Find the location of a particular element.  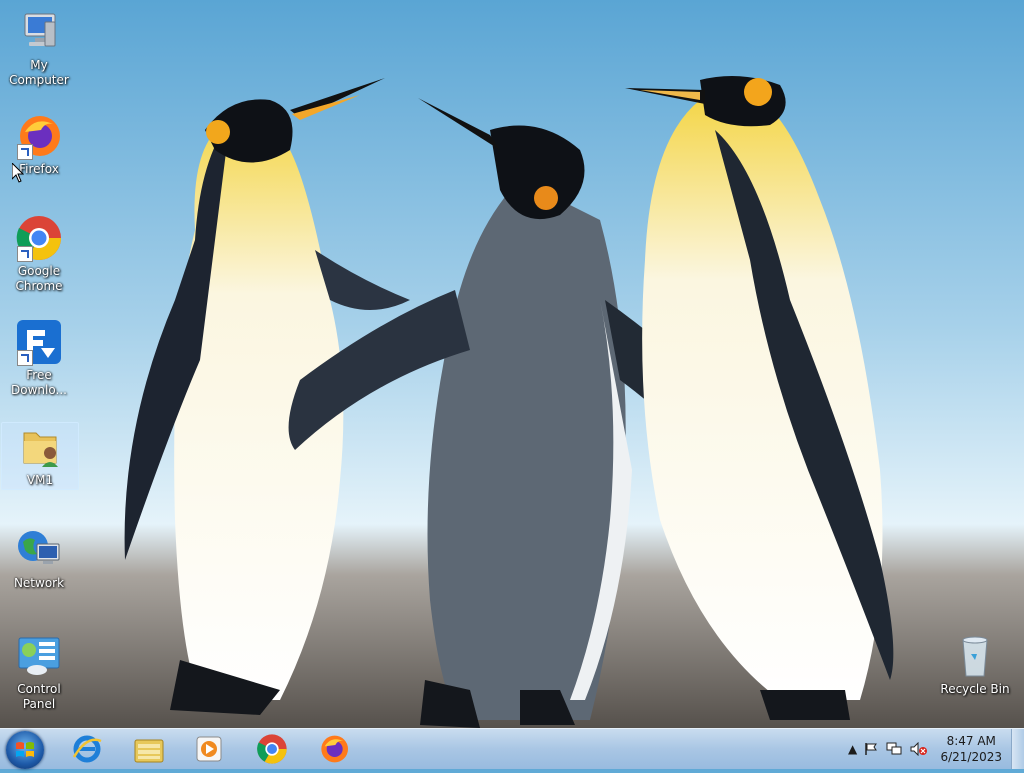

icon-label: Google Chrome is located at coordinates (39, 278).